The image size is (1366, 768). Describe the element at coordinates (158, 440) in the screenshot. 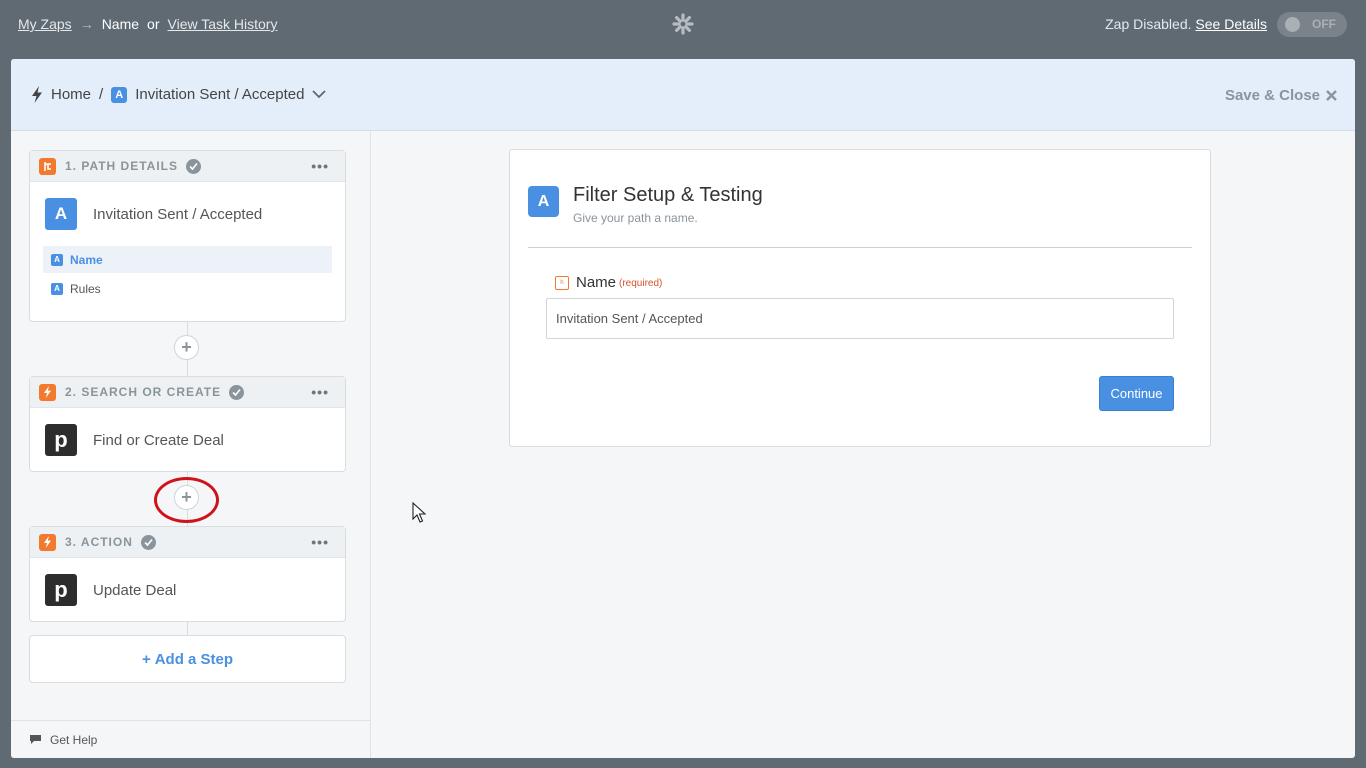

I see `step-title: Find or Create Deal` at that location.